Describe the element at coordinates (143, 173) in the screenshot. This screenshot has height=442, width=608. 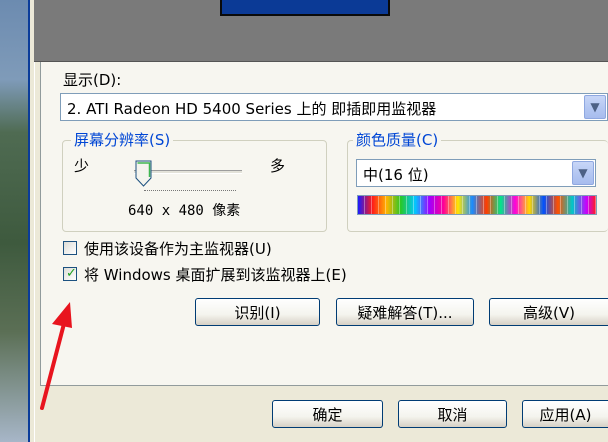
I see `resolution-slider-thumb` at that location.